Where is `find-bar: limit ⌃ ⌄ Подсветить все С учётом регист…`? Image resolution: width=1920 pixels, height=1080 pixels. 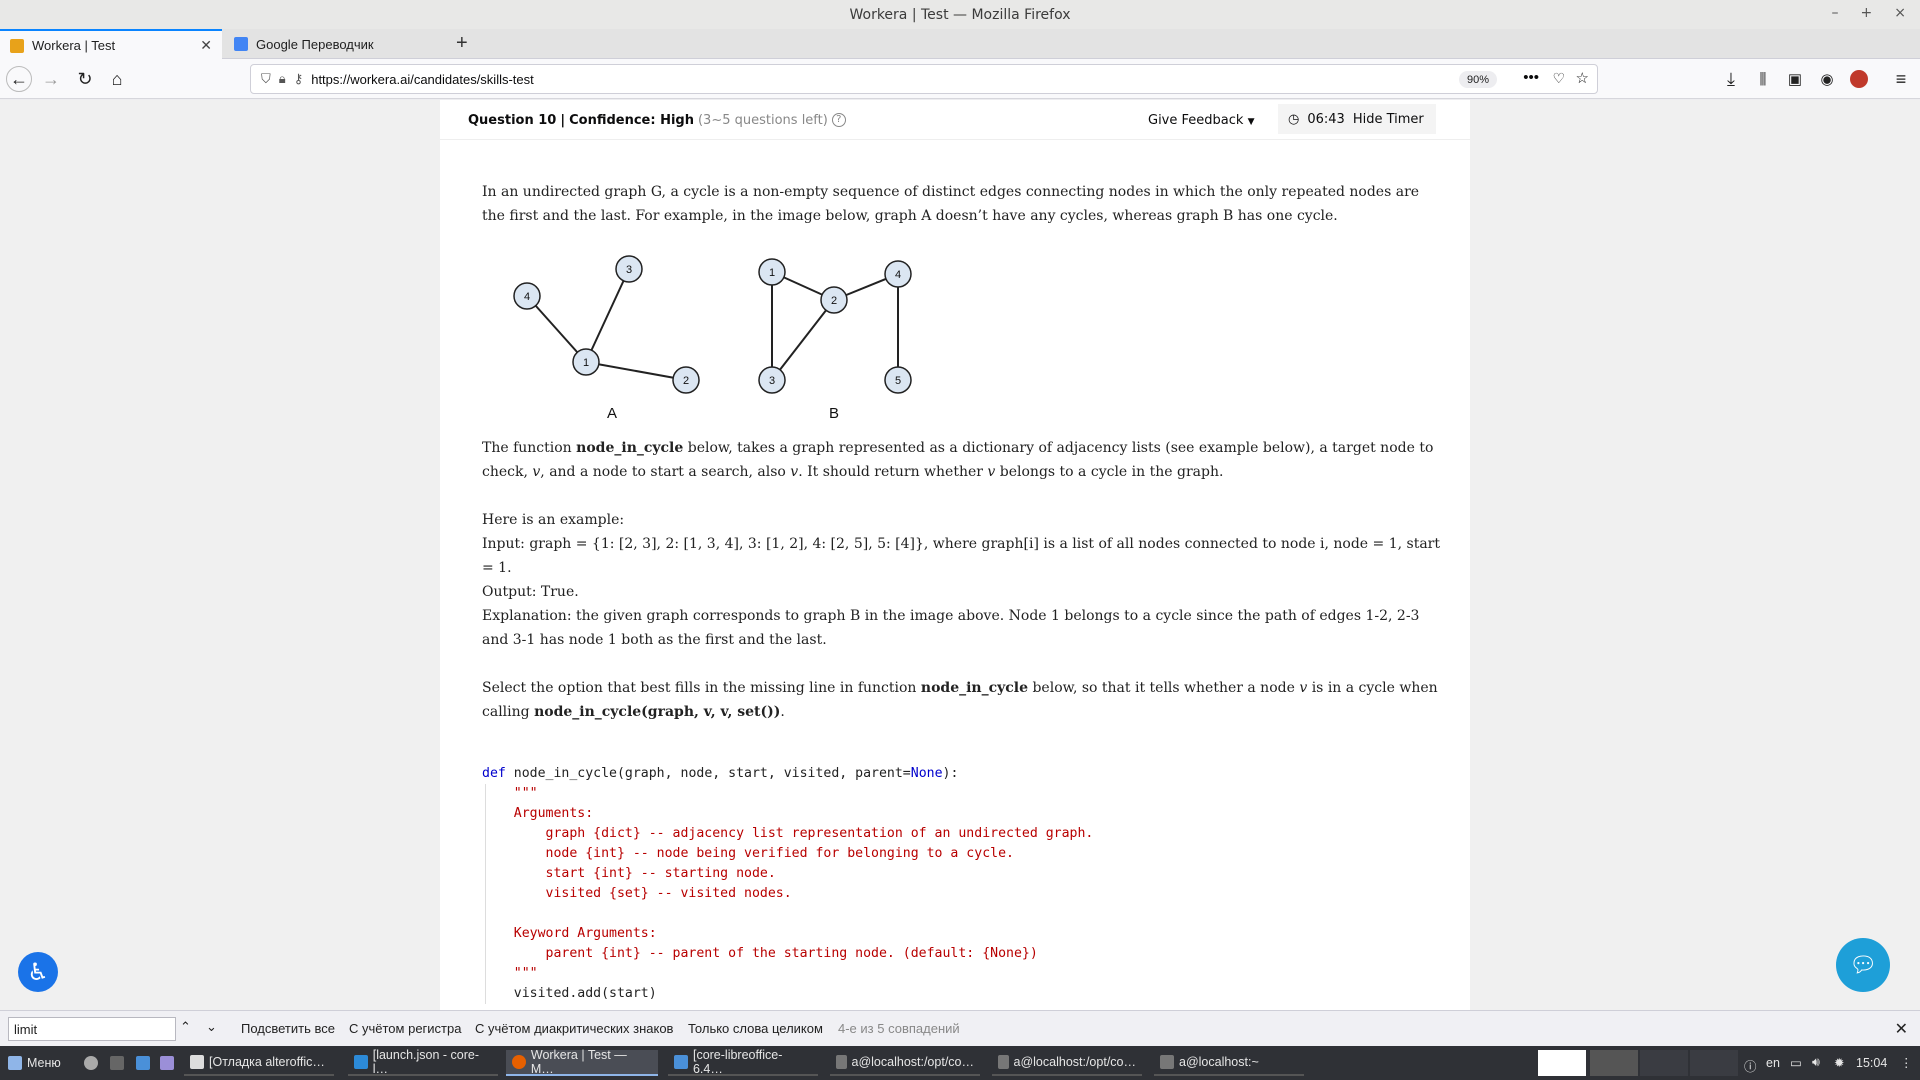 find-bar: limit ⌃ ⌄ Подсветить все С учётом регист… is located at coordinates (960, 1028).